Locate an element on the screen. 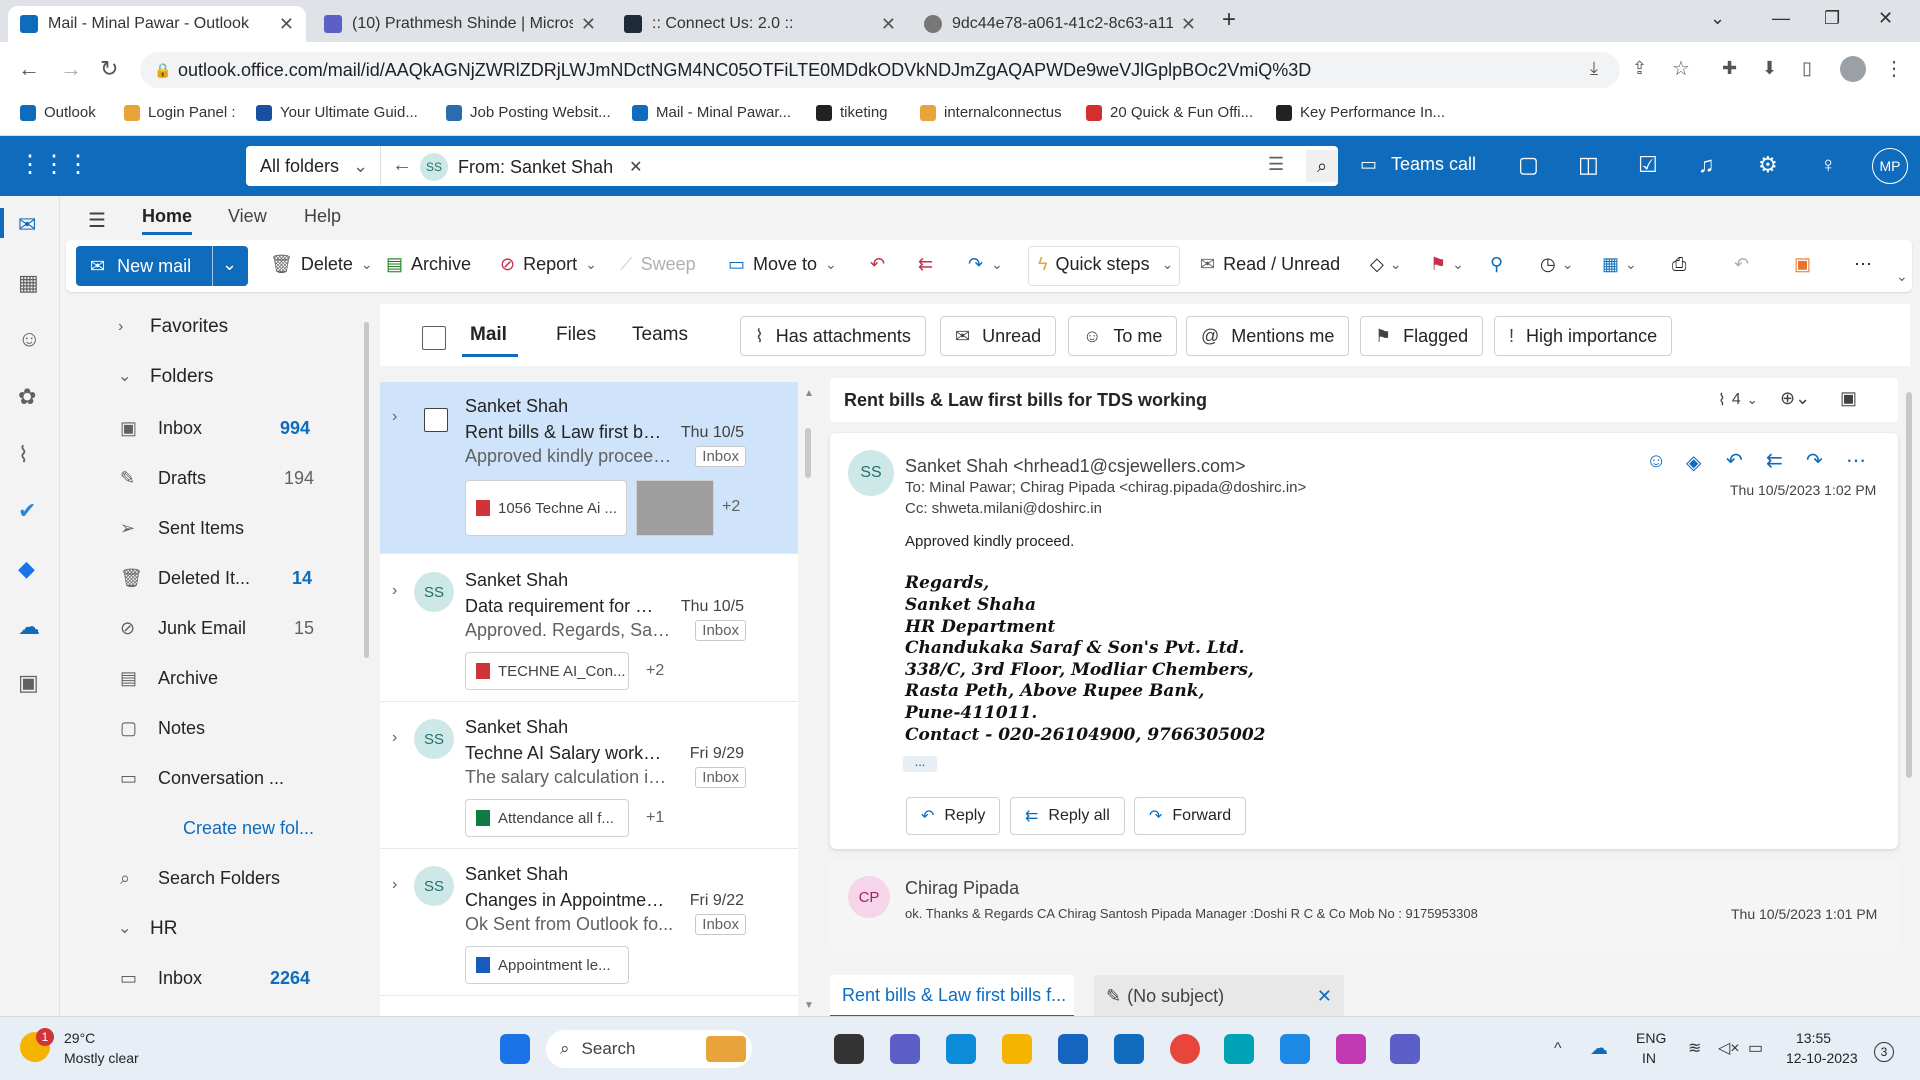 This screenshot has width=1920, height=1080. windows-start-icon is located at coordinates (515, 1049).